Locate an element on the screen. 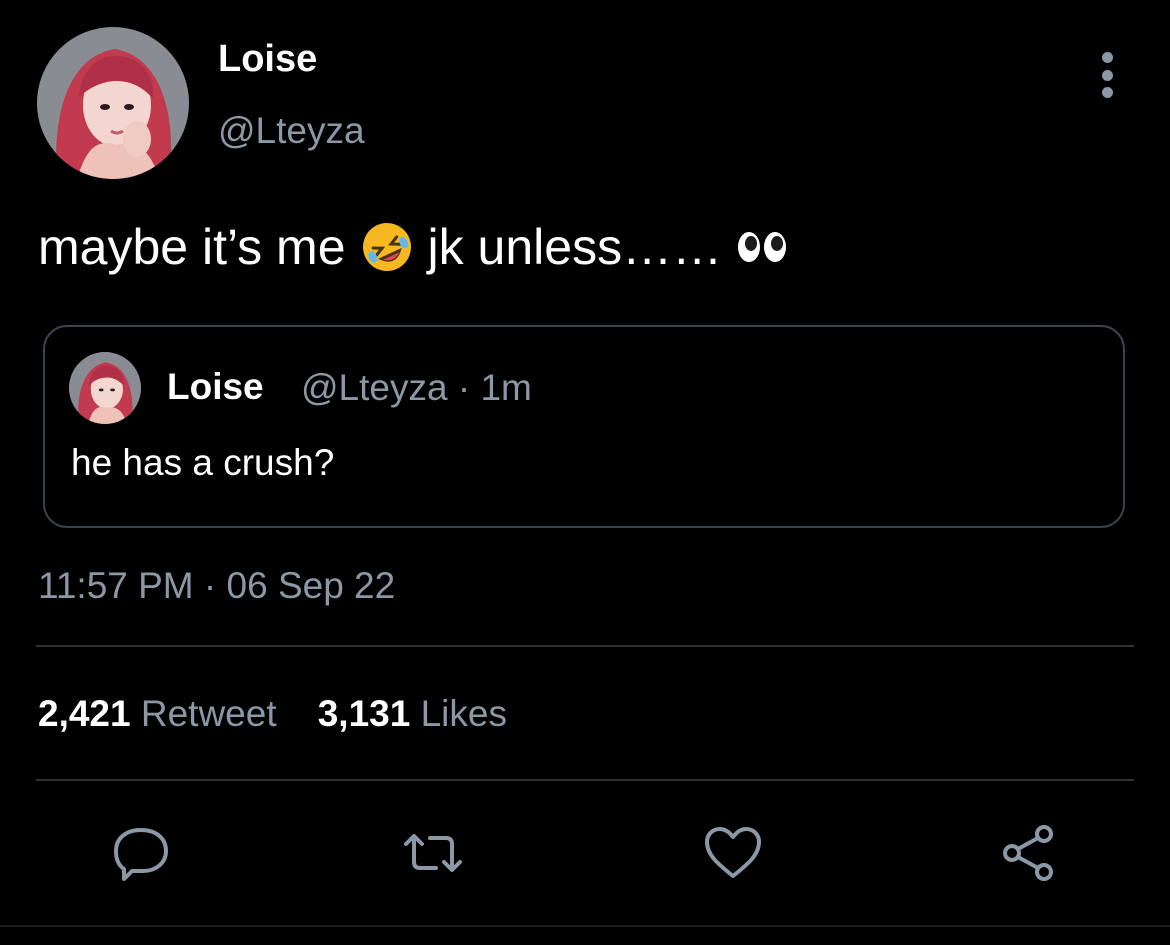 The width and height of the screenshot is (1170, 945). quoted-author-display-name: Loise is located at coordinates (215, 386).